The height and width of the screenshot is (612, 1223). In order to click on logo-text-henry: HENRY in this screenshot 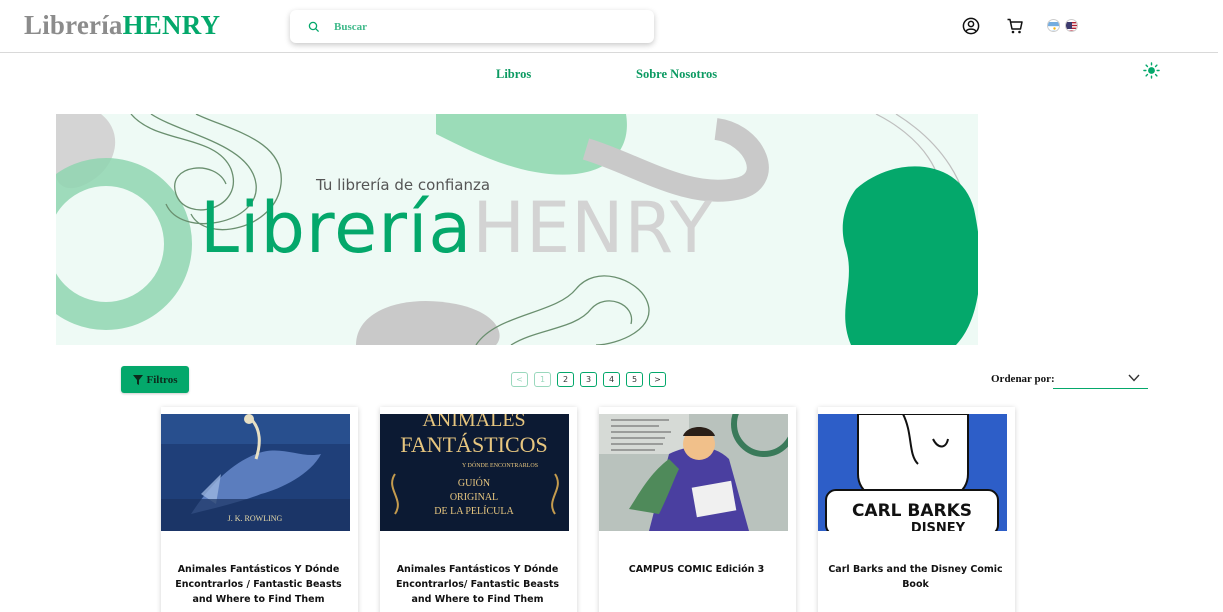, I will do `click(171, 25)`.